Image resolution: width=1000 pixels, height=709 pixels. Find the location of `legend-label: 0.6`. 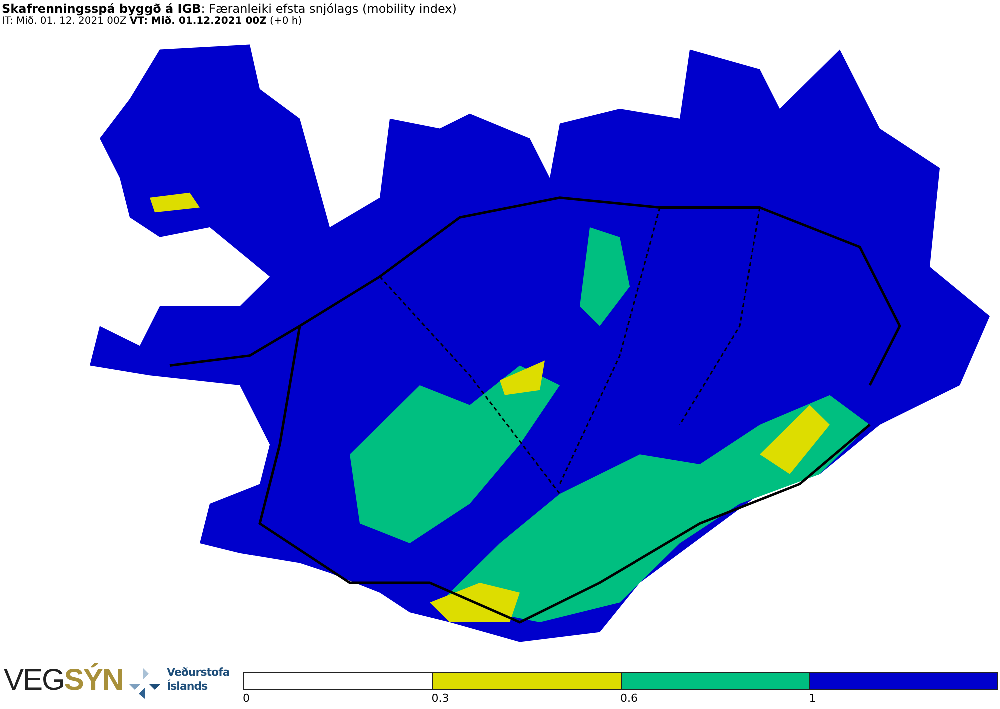

legend-label: 0.6 is located at coordinates (629, 698).